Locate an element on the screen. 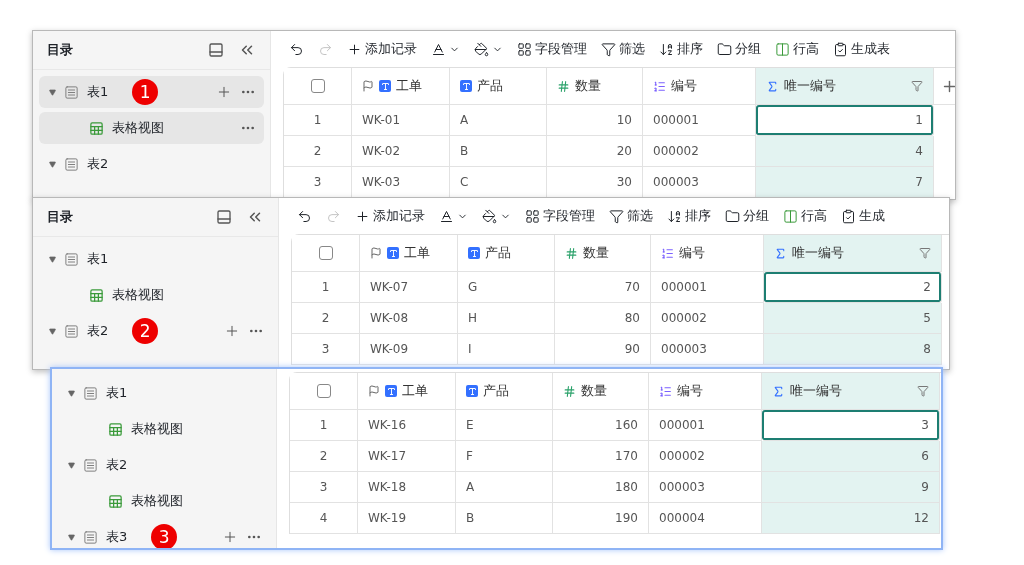 The height and width of the screenshot is (565, 1024). clipboard-icon is located at coordinates (840, 49).